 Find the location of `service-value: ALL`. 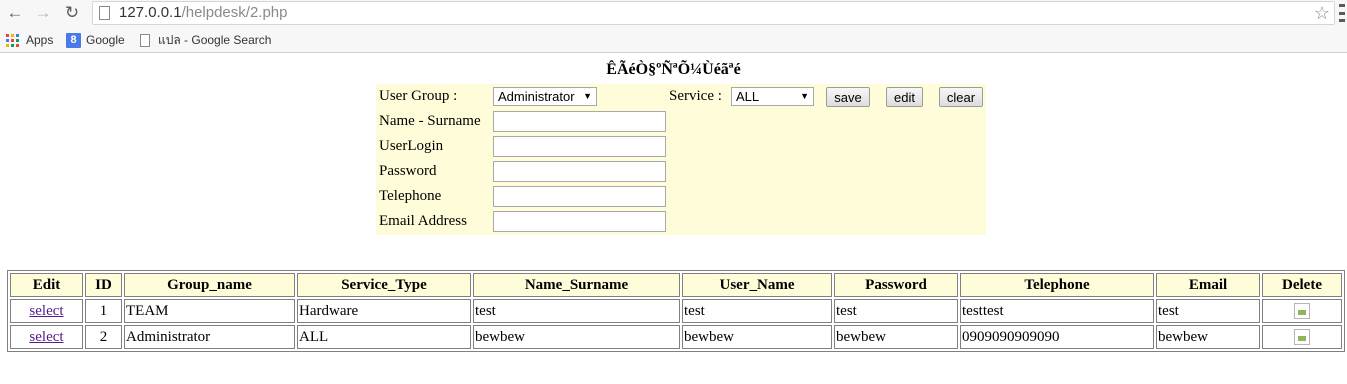

service-value: ALL is located at coordinates (748, 96).